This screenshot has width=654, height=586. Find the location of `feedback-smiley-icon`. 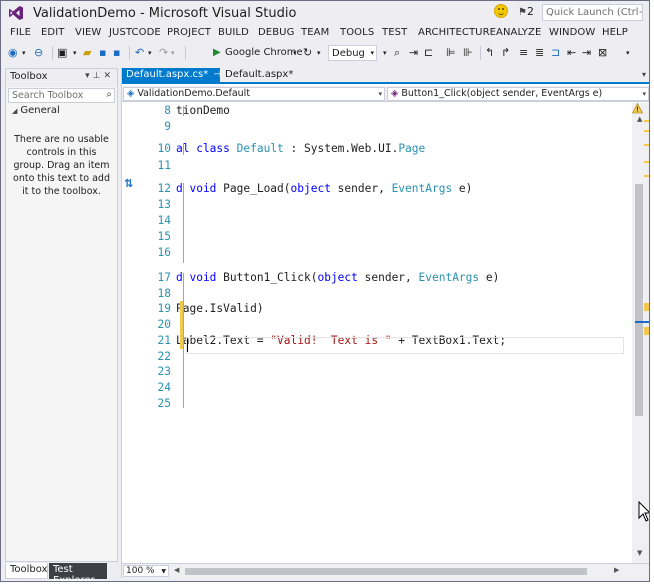

feedback-smiley-icon is located at coordinates (501, 11).